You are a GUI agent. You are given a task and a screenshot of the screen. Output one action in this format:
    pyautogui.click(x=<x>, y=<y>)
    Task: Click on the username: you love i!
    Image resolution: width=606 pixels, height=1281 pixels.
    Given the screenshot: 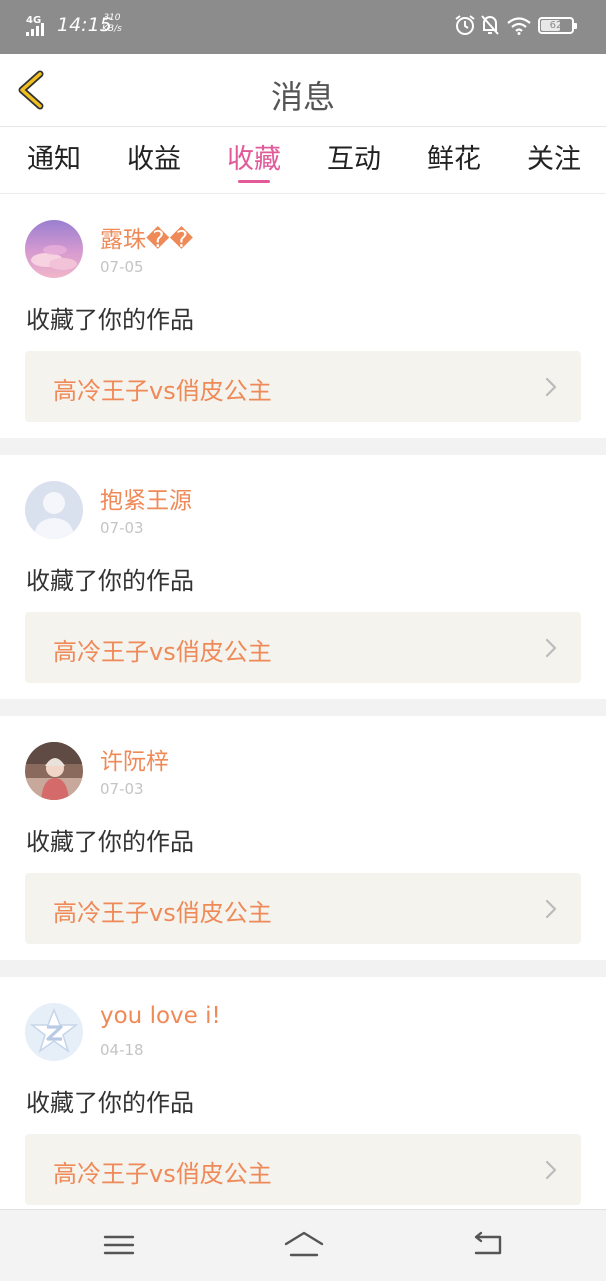 What is the action you would take?
    pyautogui.click(x=160, y=1016)
    